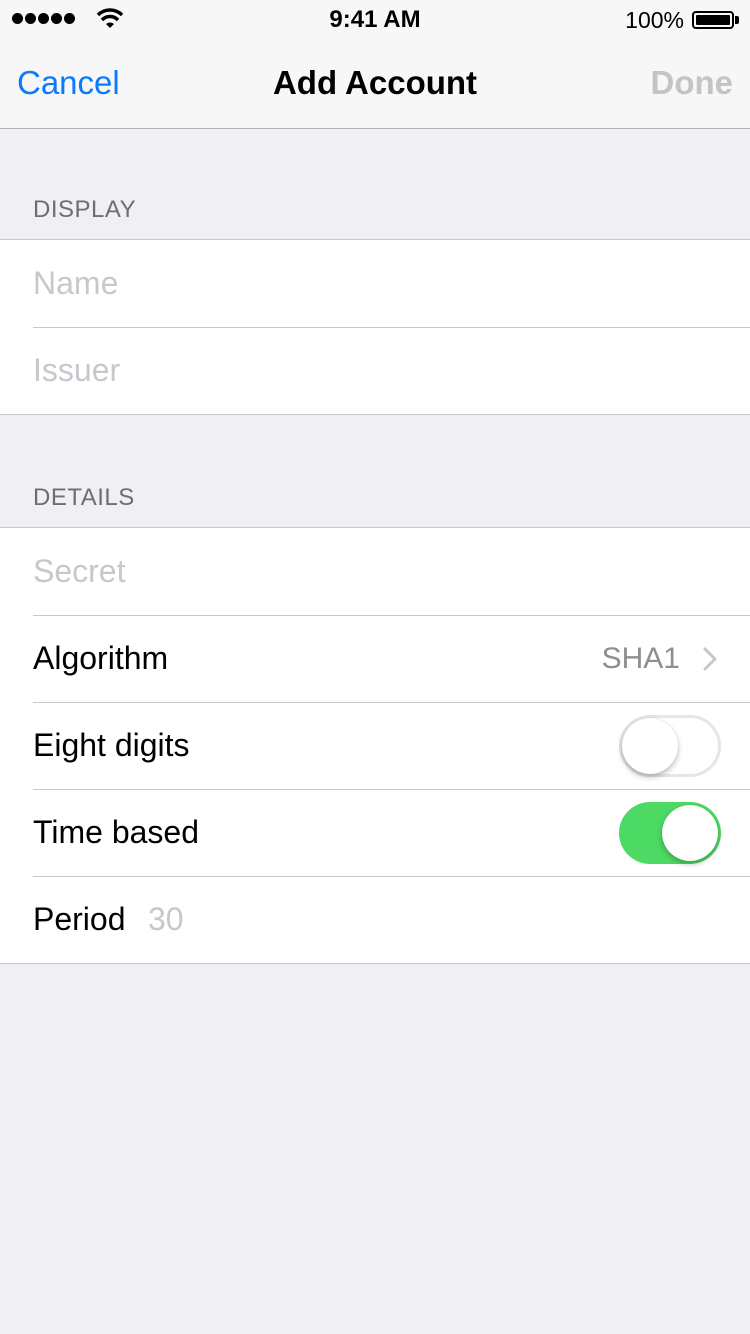 The width and height of the screenshot is (750, 1334). I want to click on issuer-row, so click(375, 370).